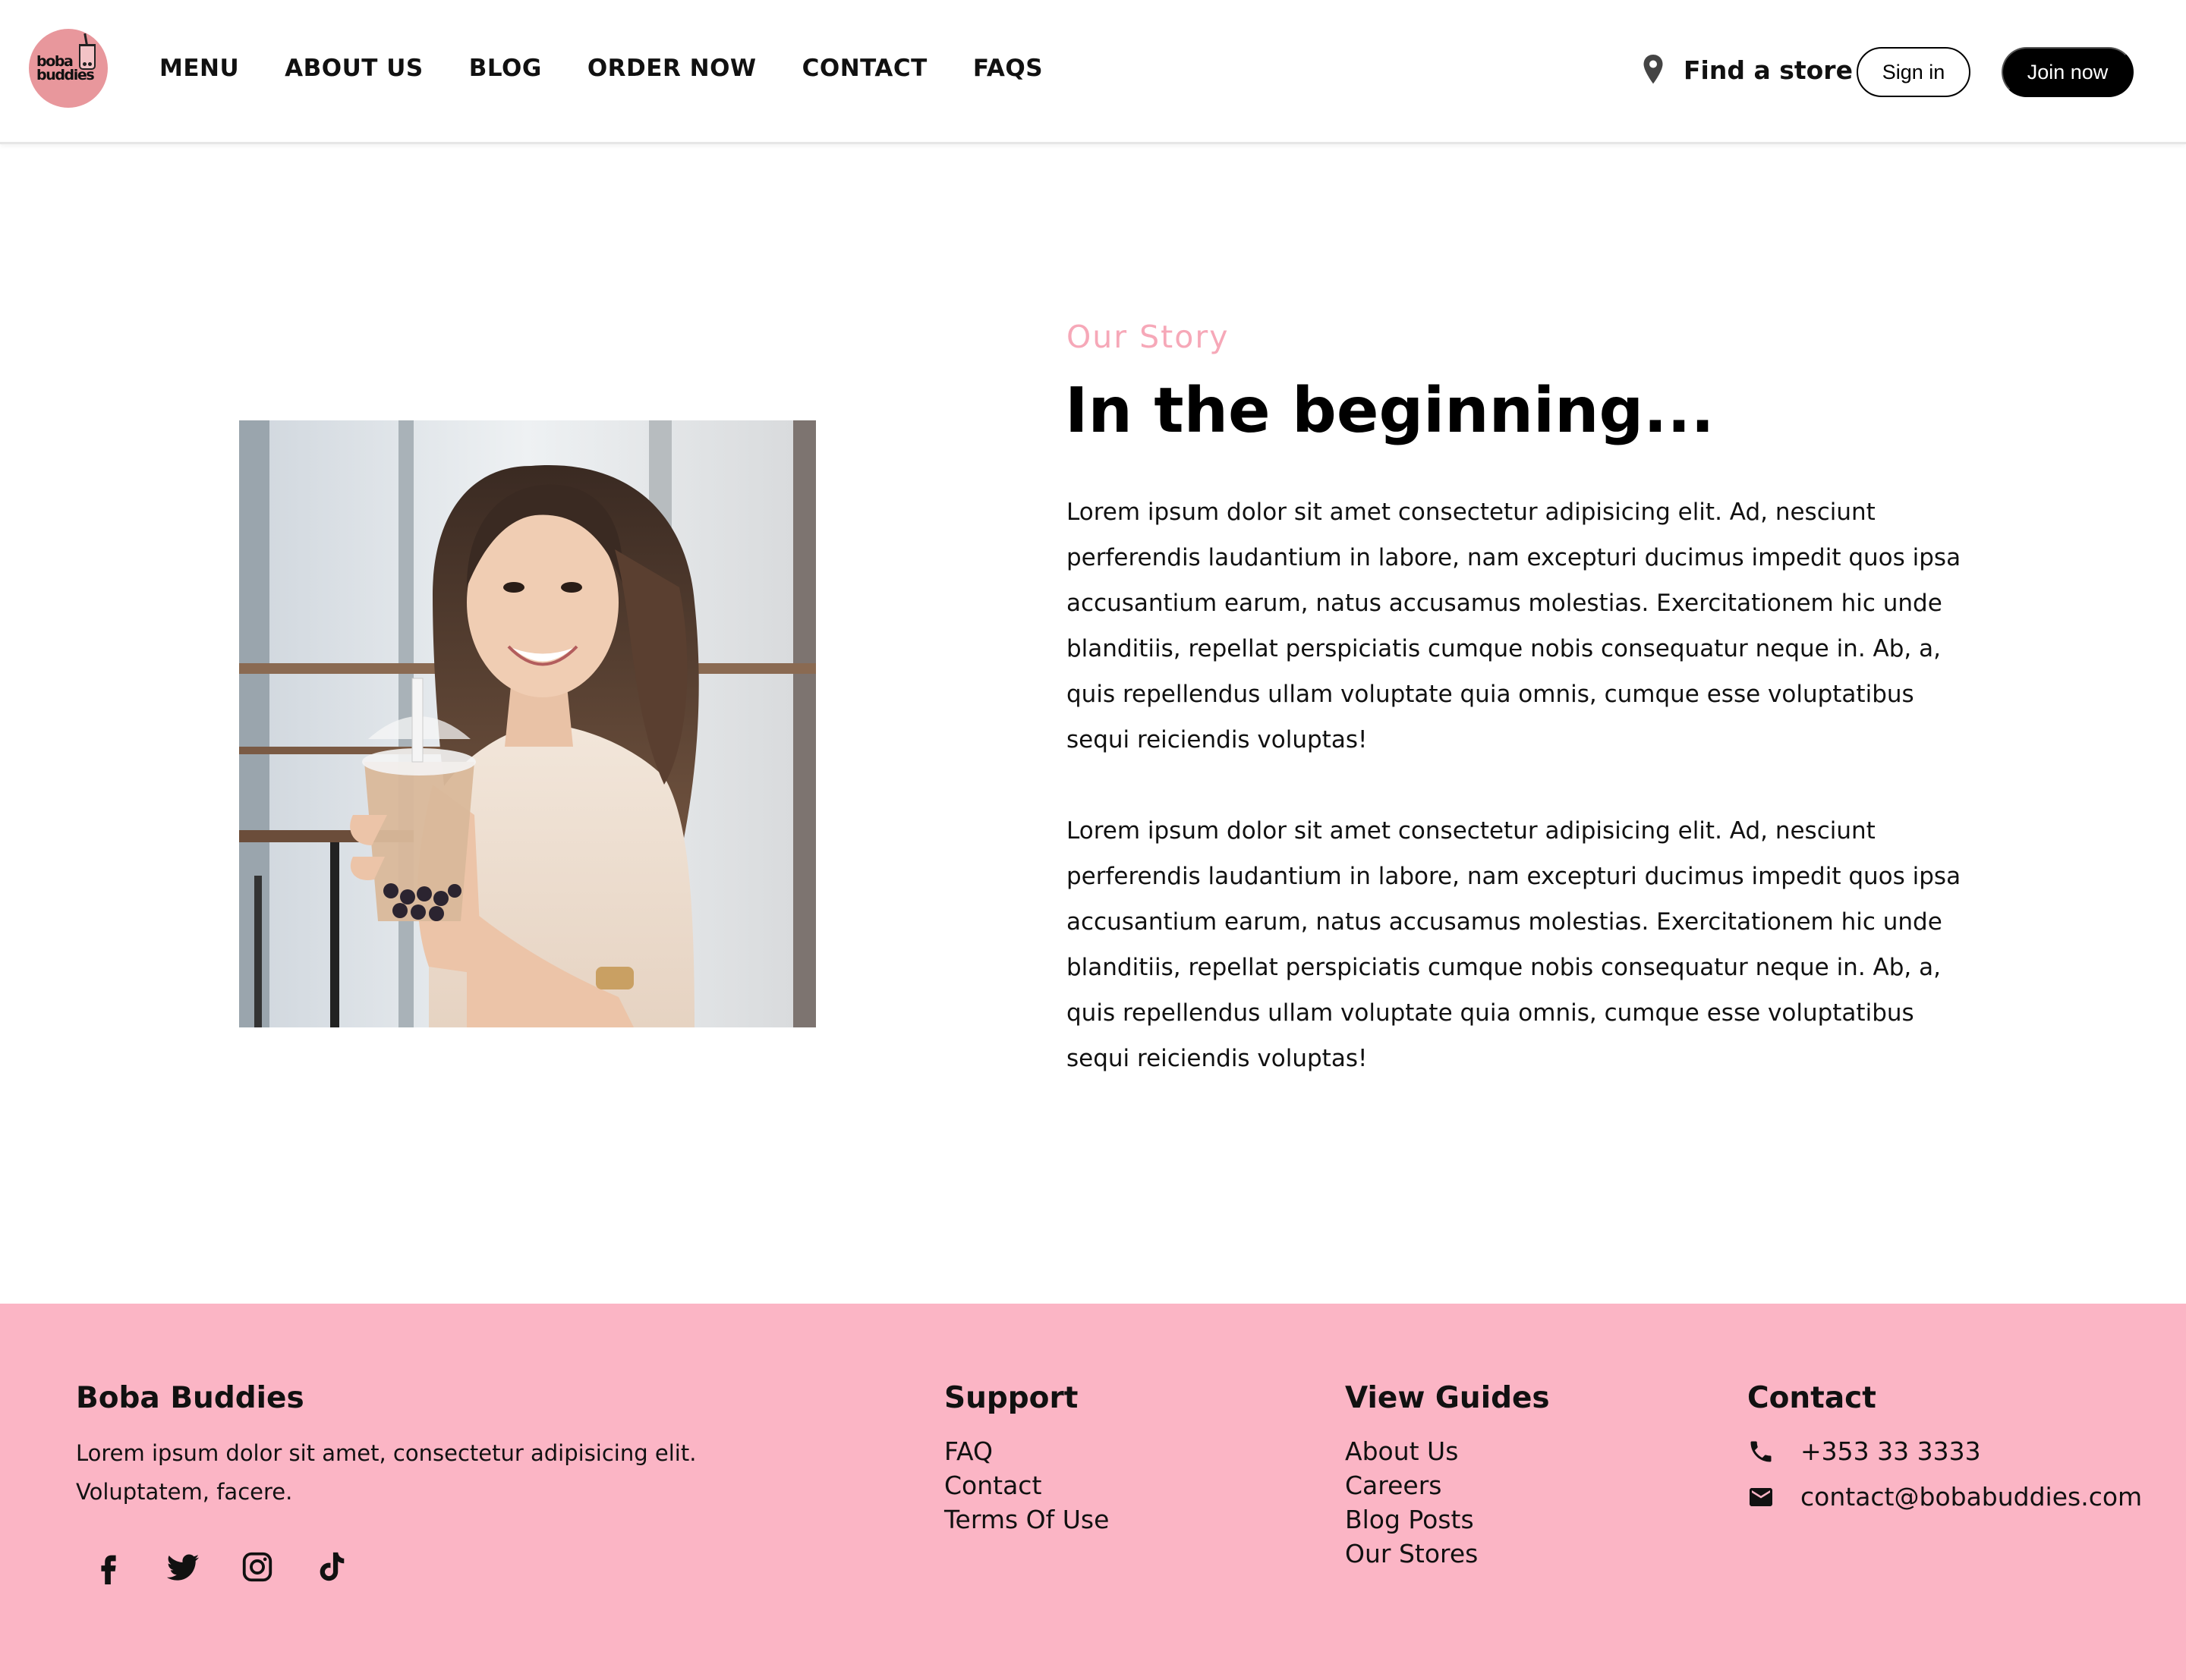  I want to click on nav-contact: CONTACT, so click(865, 68).